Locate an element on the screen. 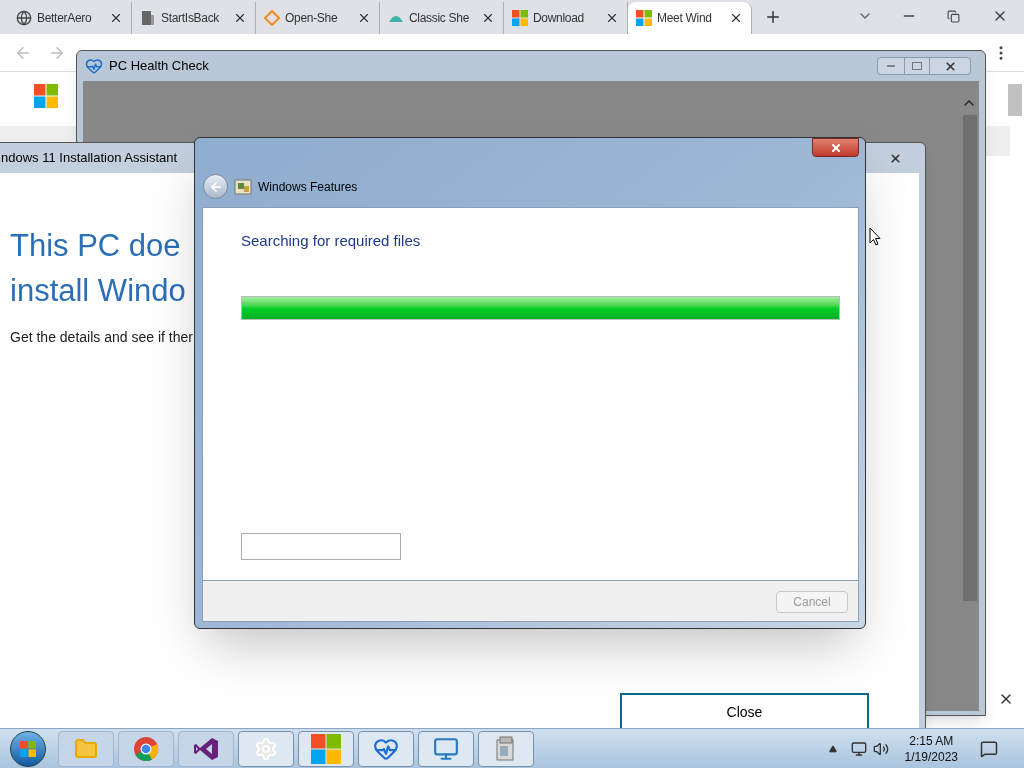 This screenshot has height=768, width=1024. building-icon is located at coordinates (148, 18).